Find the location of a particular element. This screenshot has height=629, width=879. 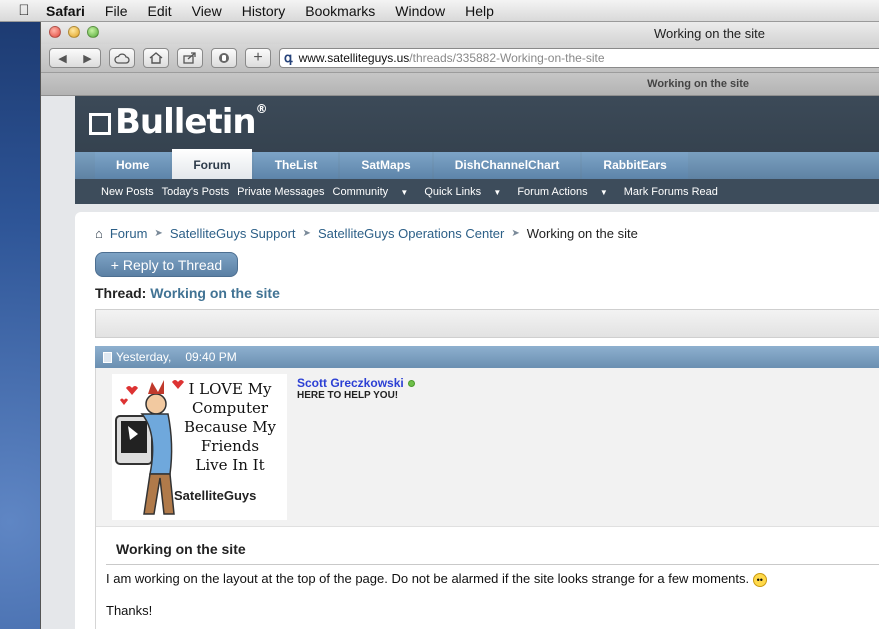

breadcrumb-support: SatelliteGuys Support is located at coordinates (233, 233).